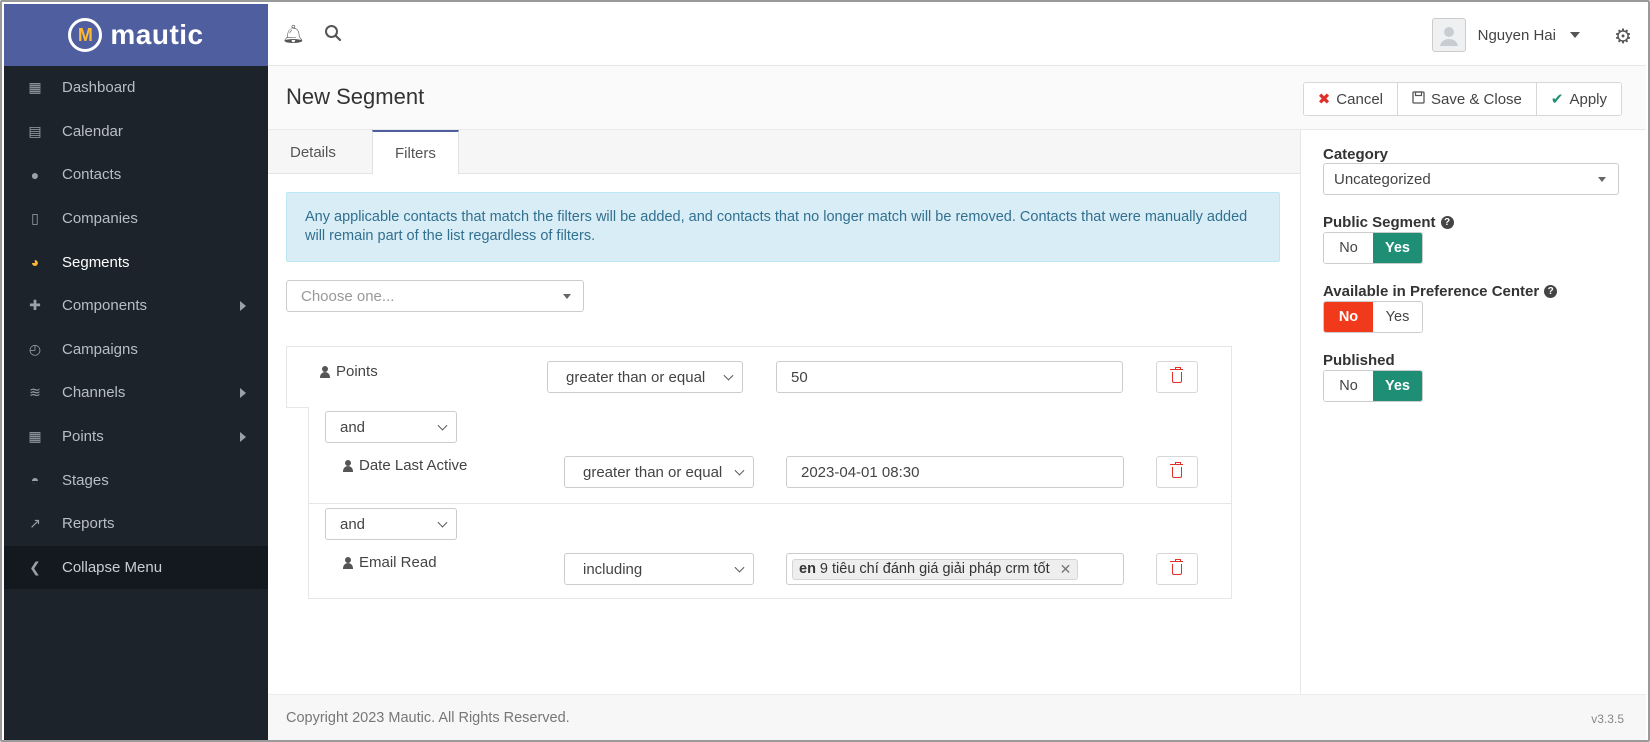 The image size is (1650, 742). I want to click on collapse-menu-button: ❮ Collapse Menu, so click(136, 567).